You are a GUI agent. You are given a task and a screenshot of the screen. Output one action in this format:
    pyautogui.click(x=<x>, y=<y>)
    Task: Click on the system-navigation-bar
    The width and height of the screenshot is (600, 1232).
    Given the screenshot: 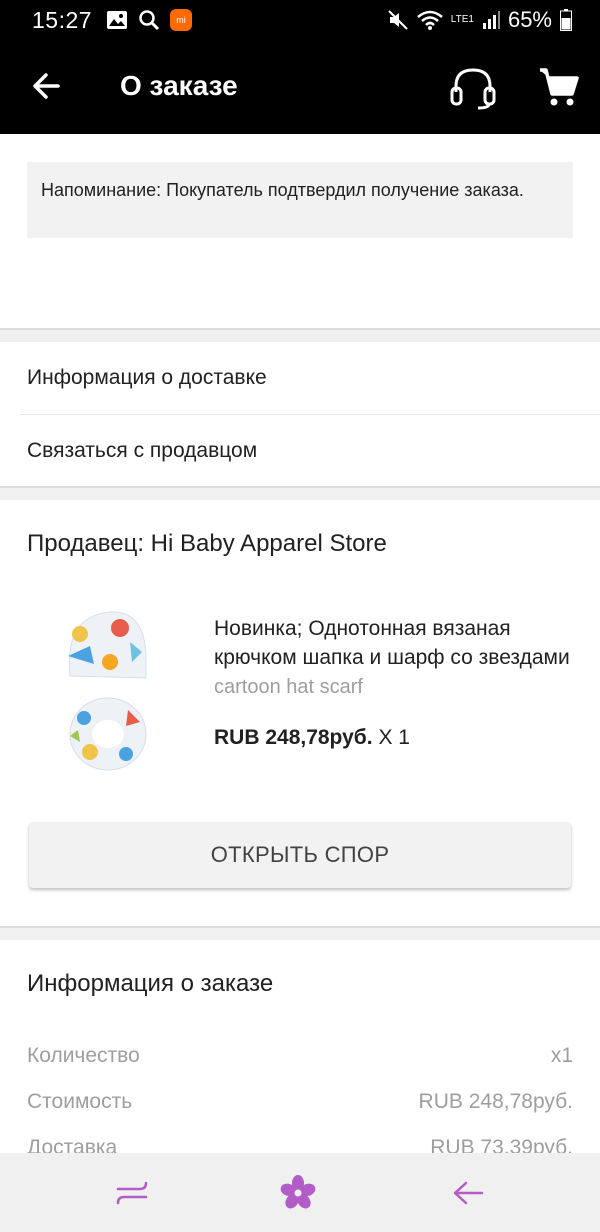 What is the action you would take?
    pyautogui.click(x=300, y=1192)
    